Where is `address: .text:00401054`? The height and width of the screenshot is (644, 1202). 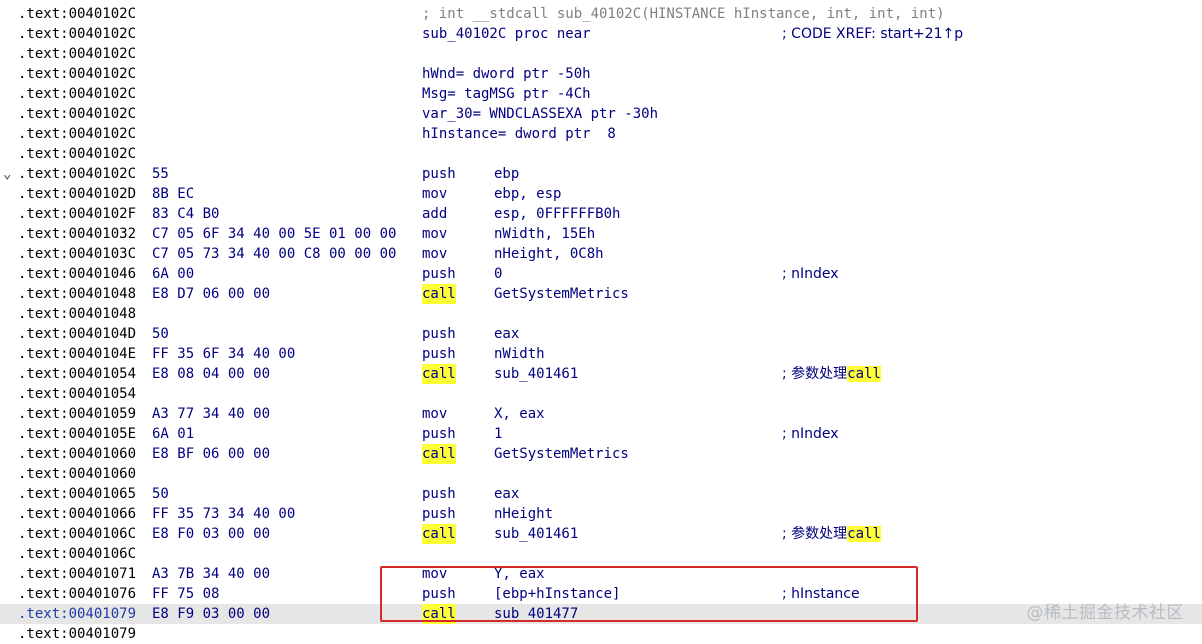
address: .text:00401054 is located at coordinates (77, 374).